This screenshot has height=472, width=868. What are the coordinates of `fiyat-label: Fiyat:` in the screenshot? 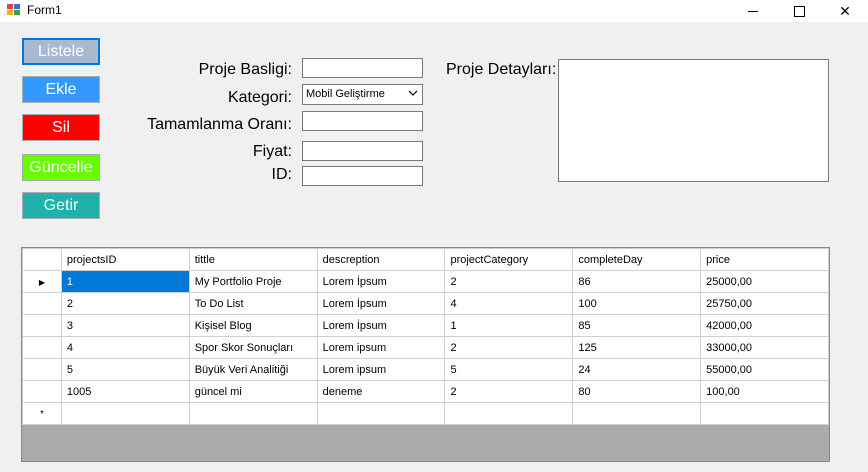 It's located at (272, 151).